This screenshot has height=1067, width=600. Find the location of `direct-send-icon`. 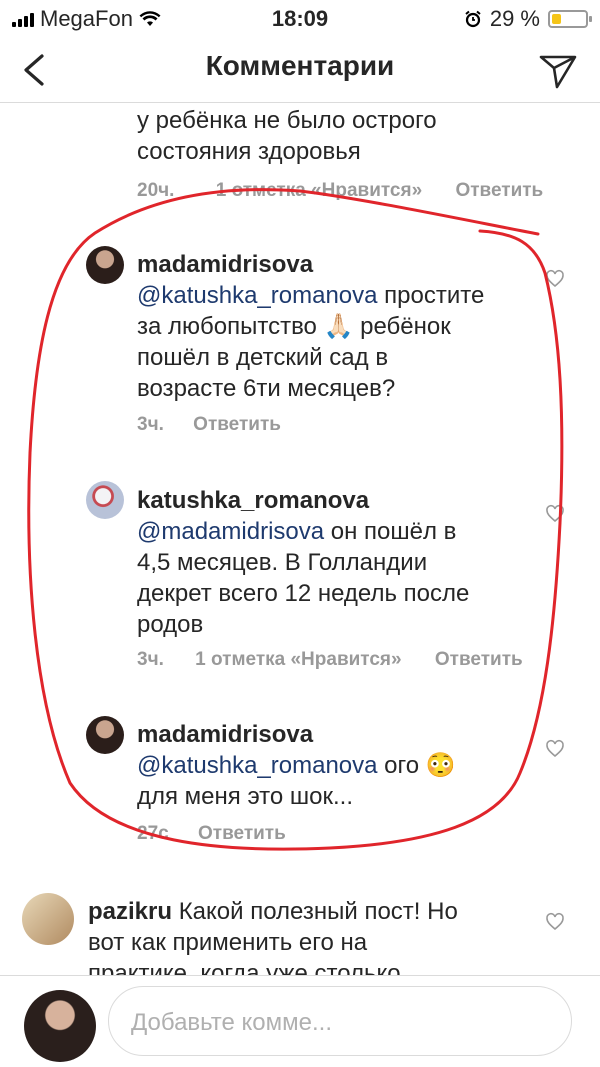

direct-send-icon is located at coordinates (558, 70).